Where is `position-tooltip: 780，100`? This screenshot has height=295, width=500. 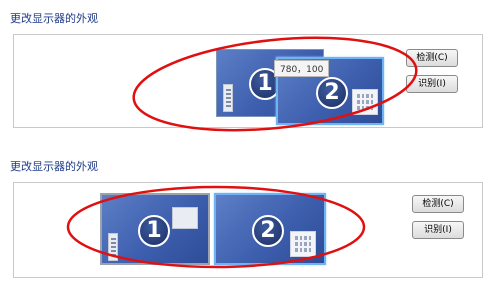 position-tooltip: 780，100 is located at coordinates (302, 68).